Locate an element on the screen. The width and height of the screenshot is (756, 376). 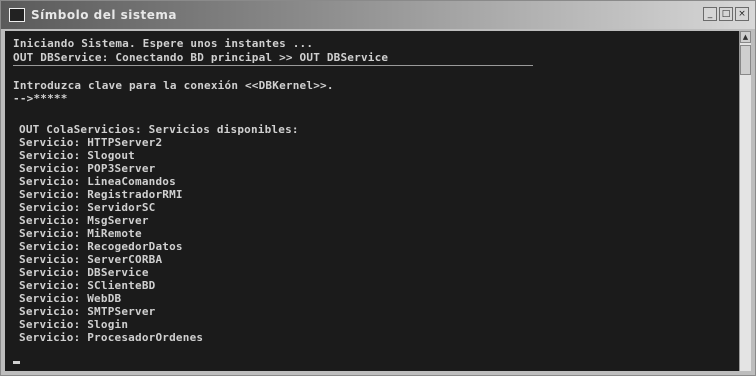
service-line: Servicio: Slogout is located at coordinates (77, 155).